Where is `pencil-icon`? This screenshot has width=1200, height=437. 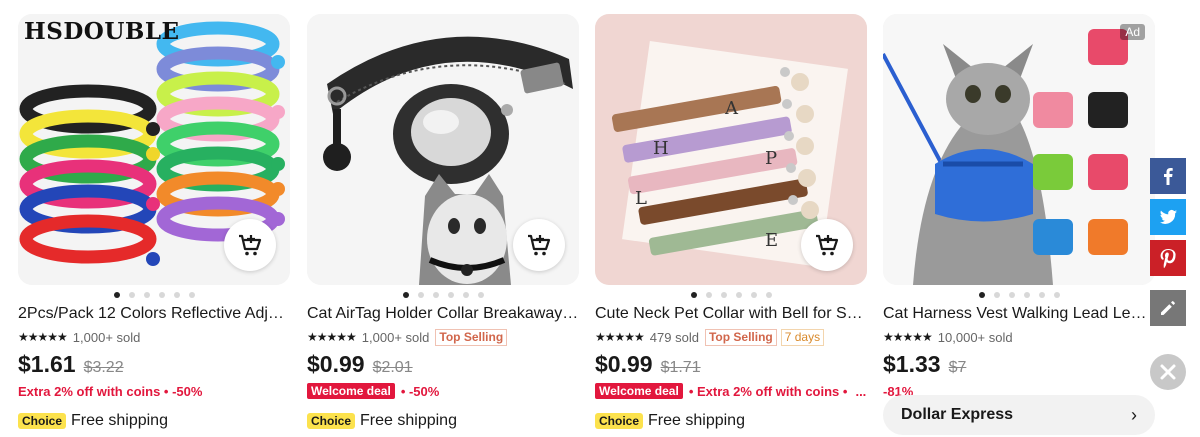 pencil-icon is located at coordinates (1168, 308).